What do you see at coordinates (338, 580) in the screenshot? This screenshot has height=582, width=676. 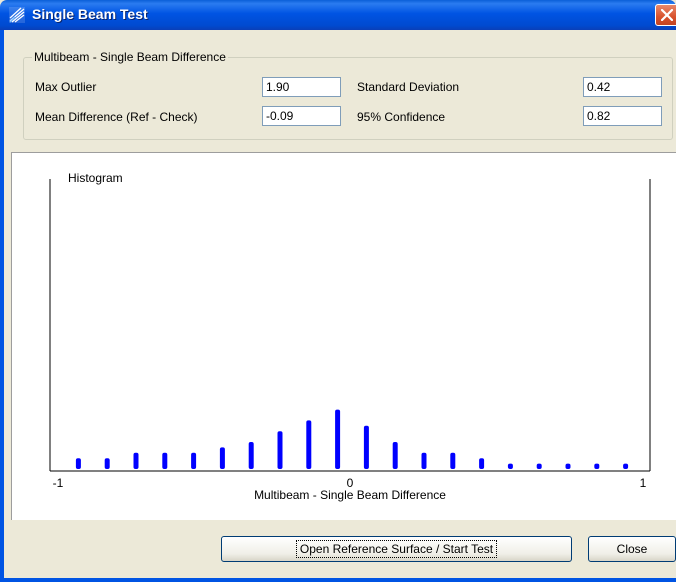 I see `window-frame-bottom` at bounding box center [338, 580].